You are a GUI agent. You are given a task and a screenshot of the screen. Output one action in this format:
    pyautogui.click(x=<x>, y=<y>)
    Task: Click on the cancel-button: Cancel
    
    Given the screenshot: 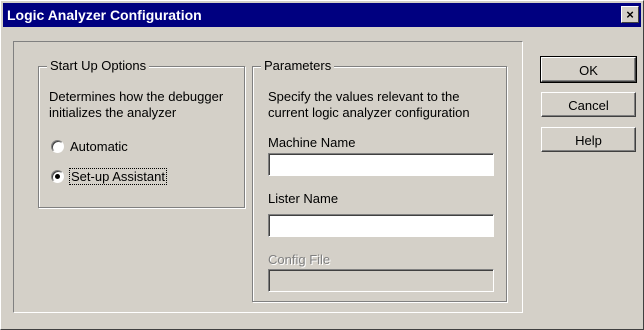 What is the action you would take?
    pyautogui.click(x=588, y=104)
    